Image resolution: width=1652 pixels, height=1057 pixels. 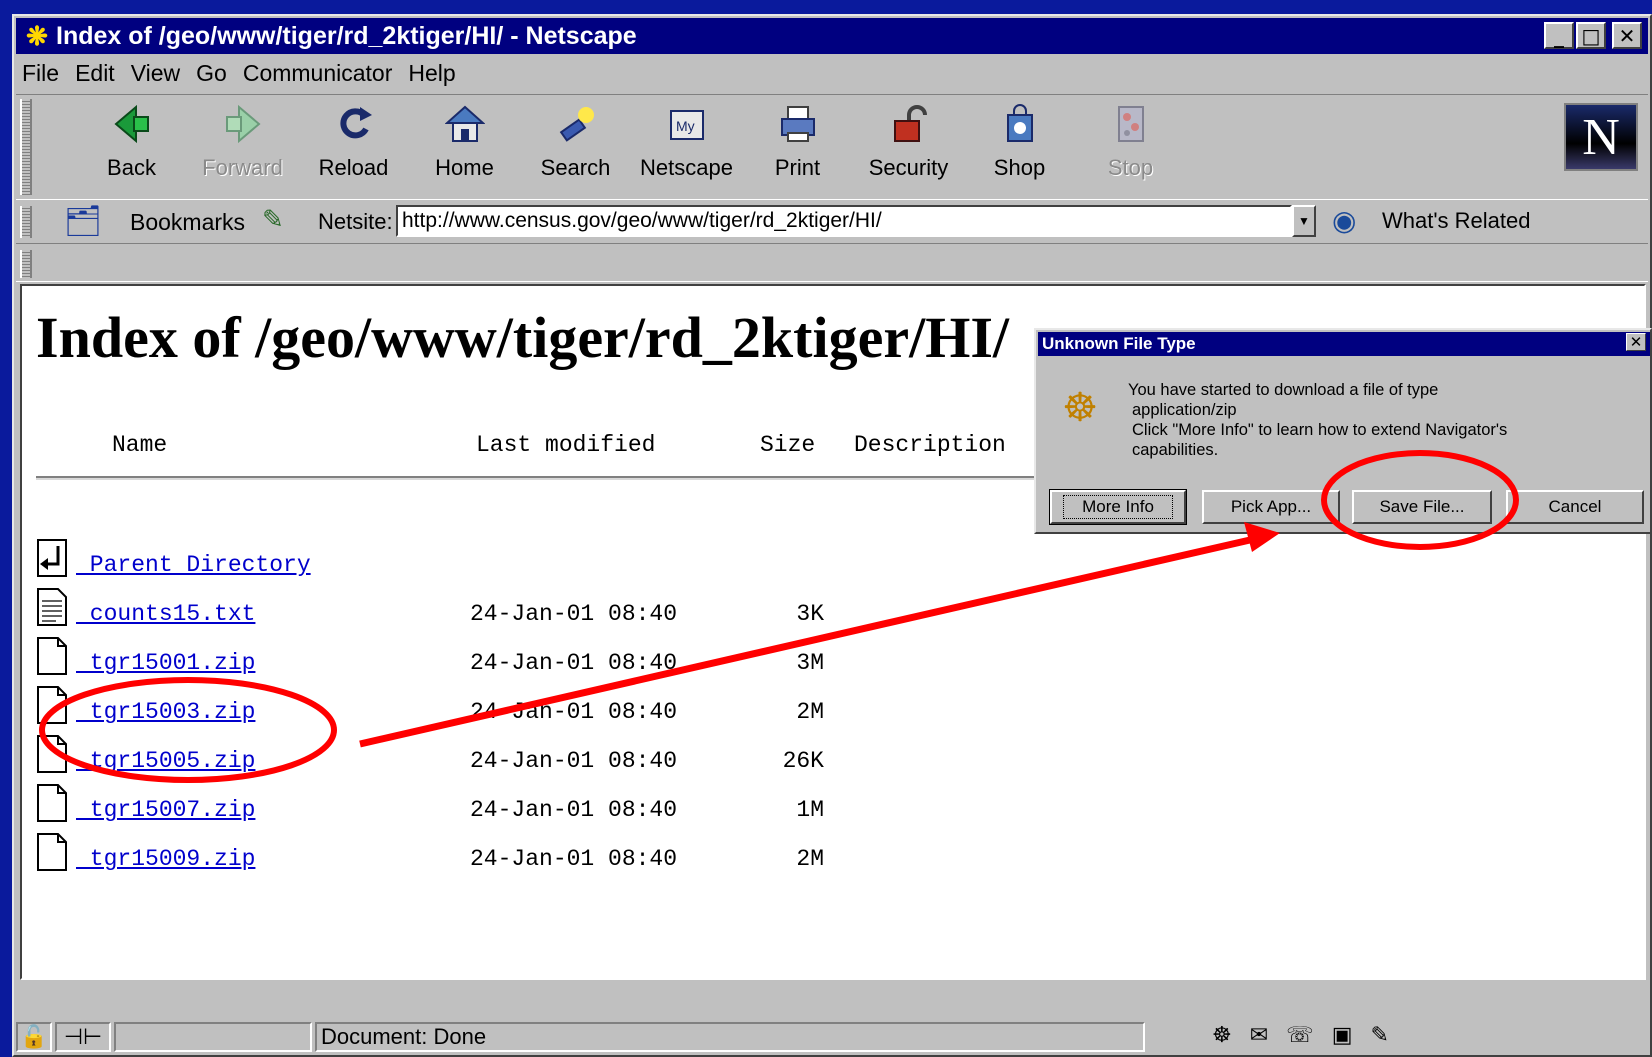 I want to click on location-grip, so click(x=26, y=222).